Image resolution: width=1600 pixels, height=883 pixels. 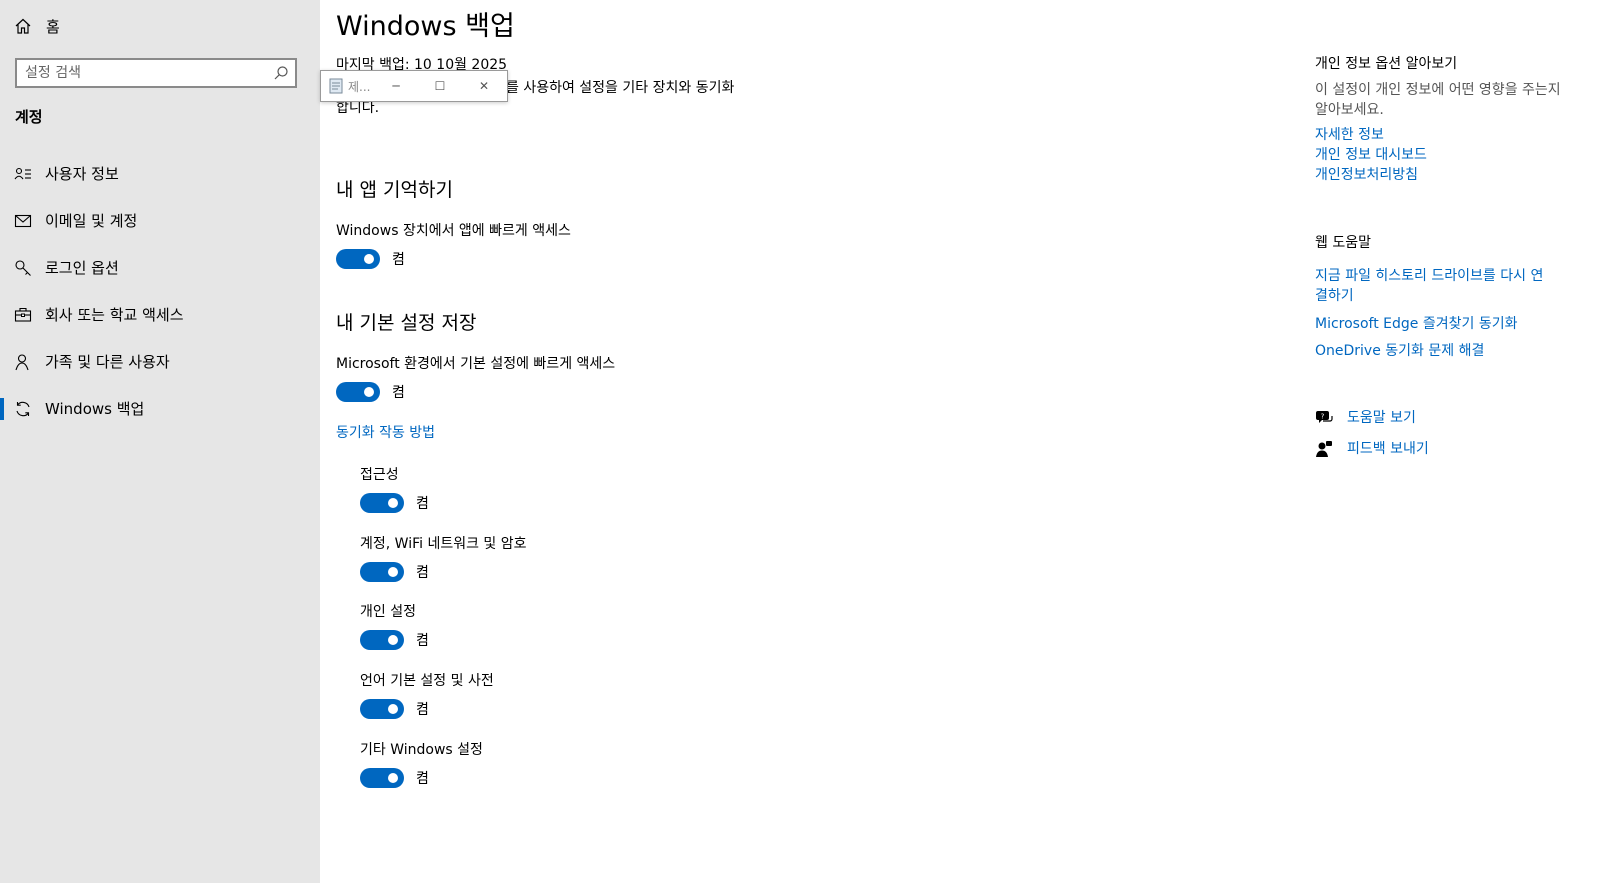 I want to click on search-box, so click(x=156, y=73).